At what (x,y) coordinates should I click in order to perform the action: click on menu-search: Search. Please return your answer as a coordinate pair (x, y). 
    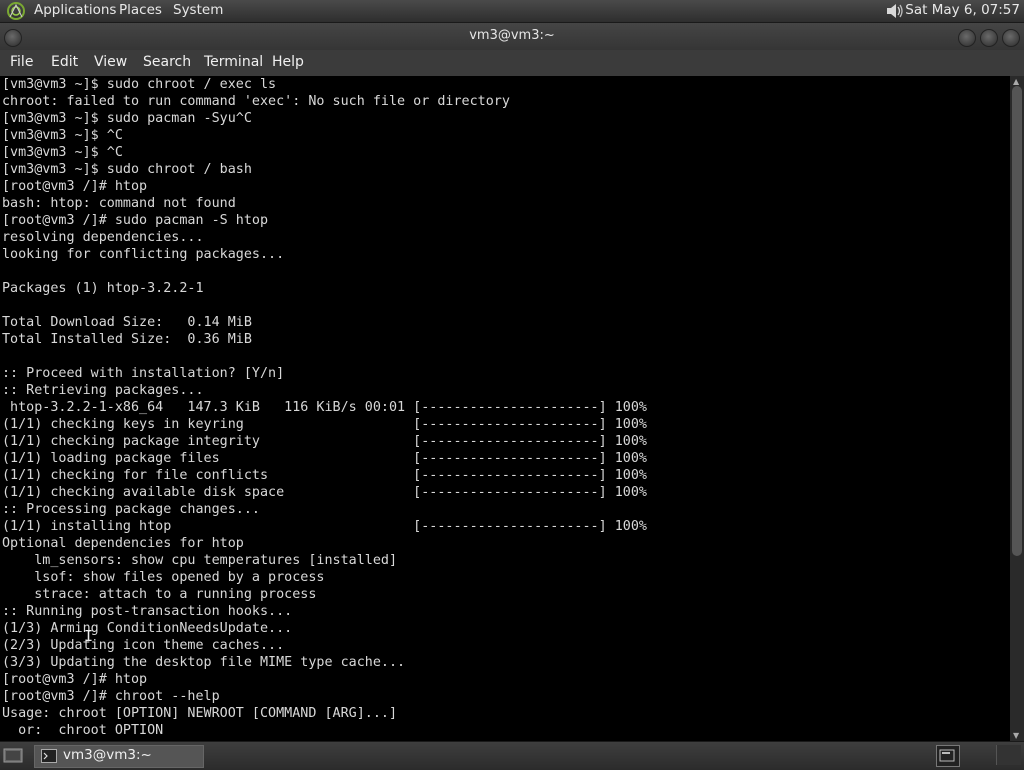
    Looking at the image, I should click on (167, 62).